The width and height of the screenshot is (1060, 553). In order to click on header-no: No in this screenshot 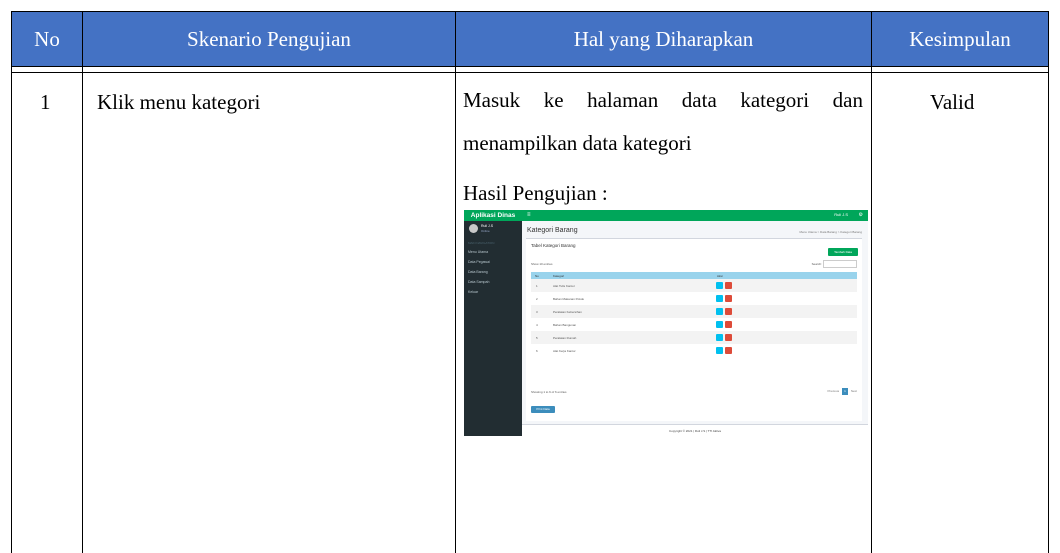, I will do `click(47, 39)`.